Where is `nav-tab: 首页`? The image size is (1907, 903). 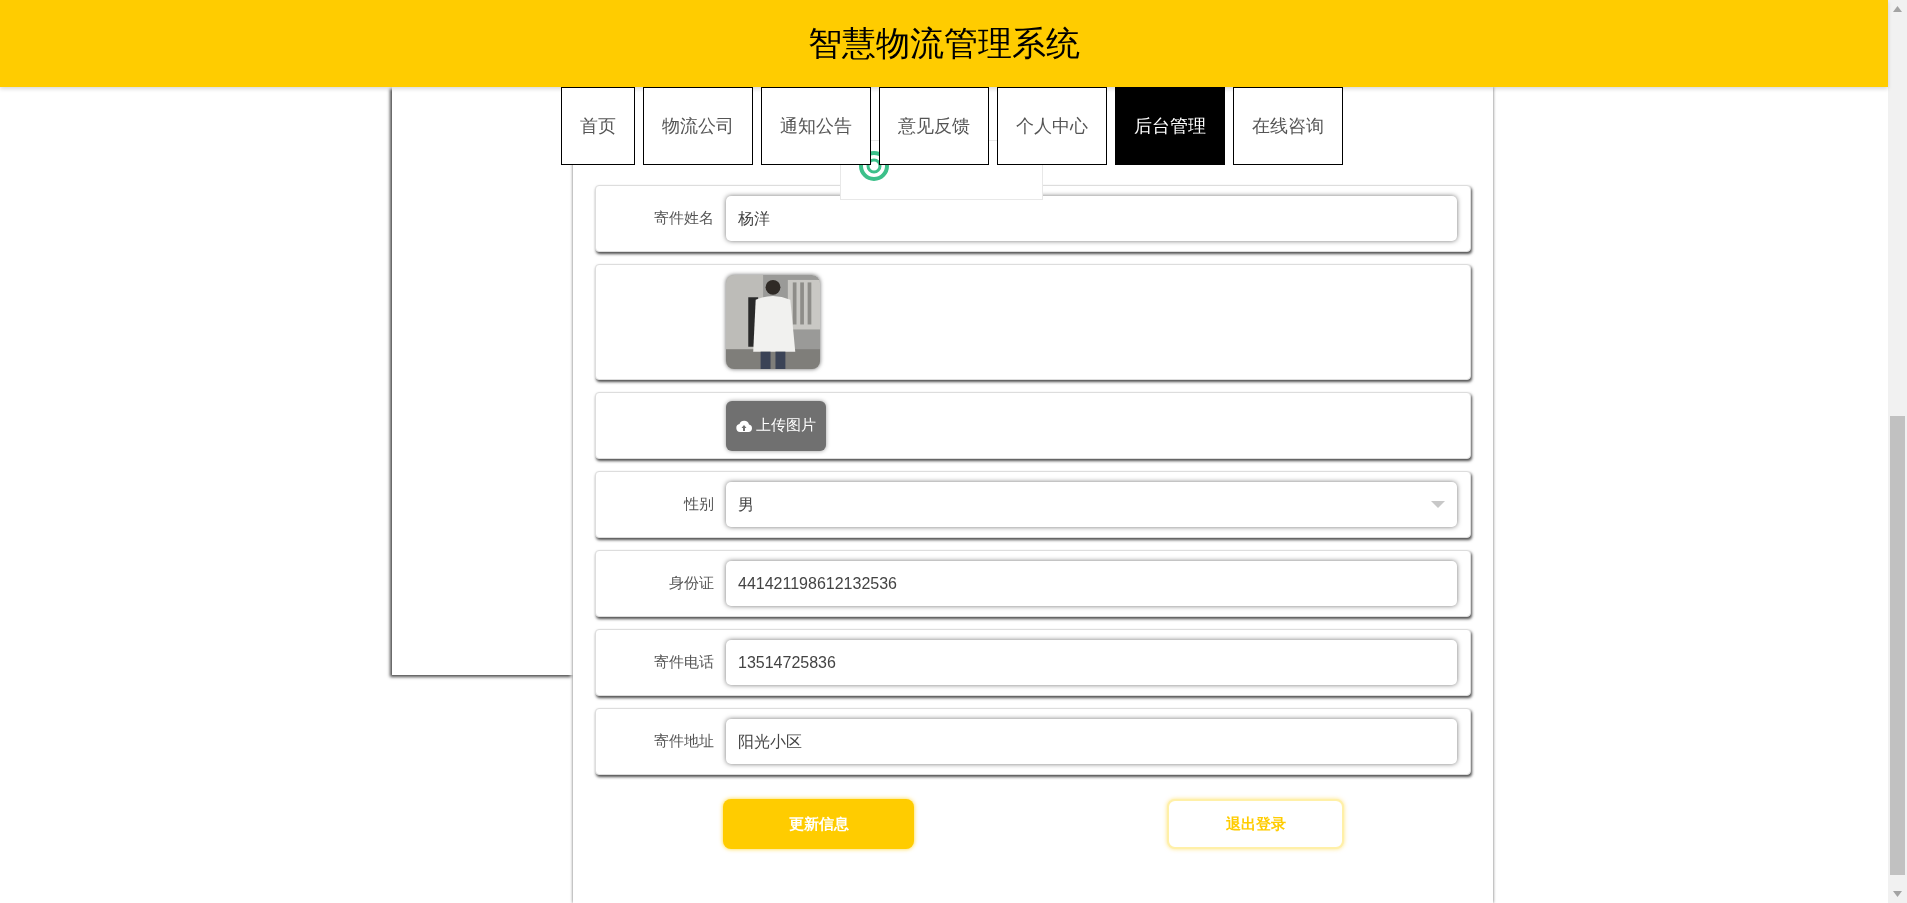 nav-tab: 首页 is located at coordinates (598, 126).